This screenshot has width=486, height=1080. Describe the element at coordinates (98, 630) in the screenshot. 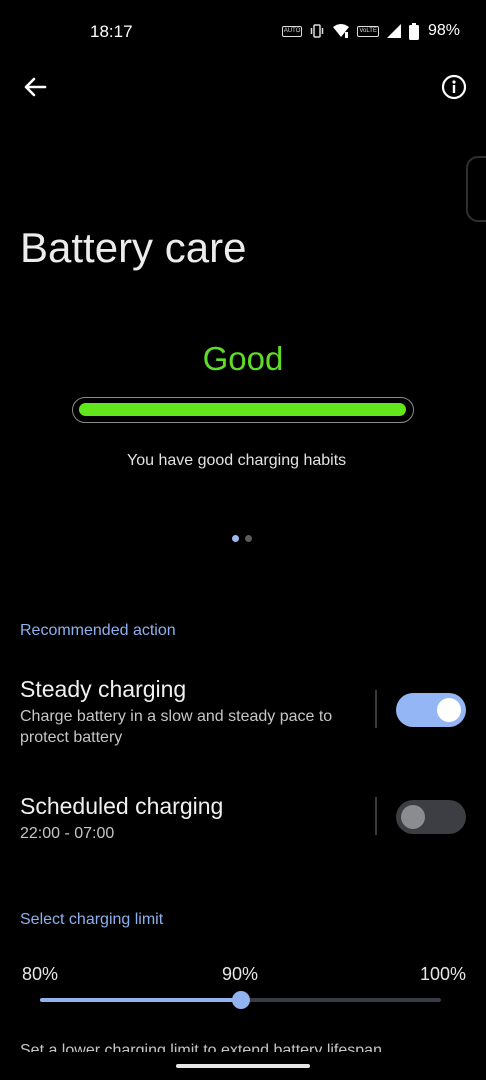

I see `section-header-recommended: Recommended action` at that location.